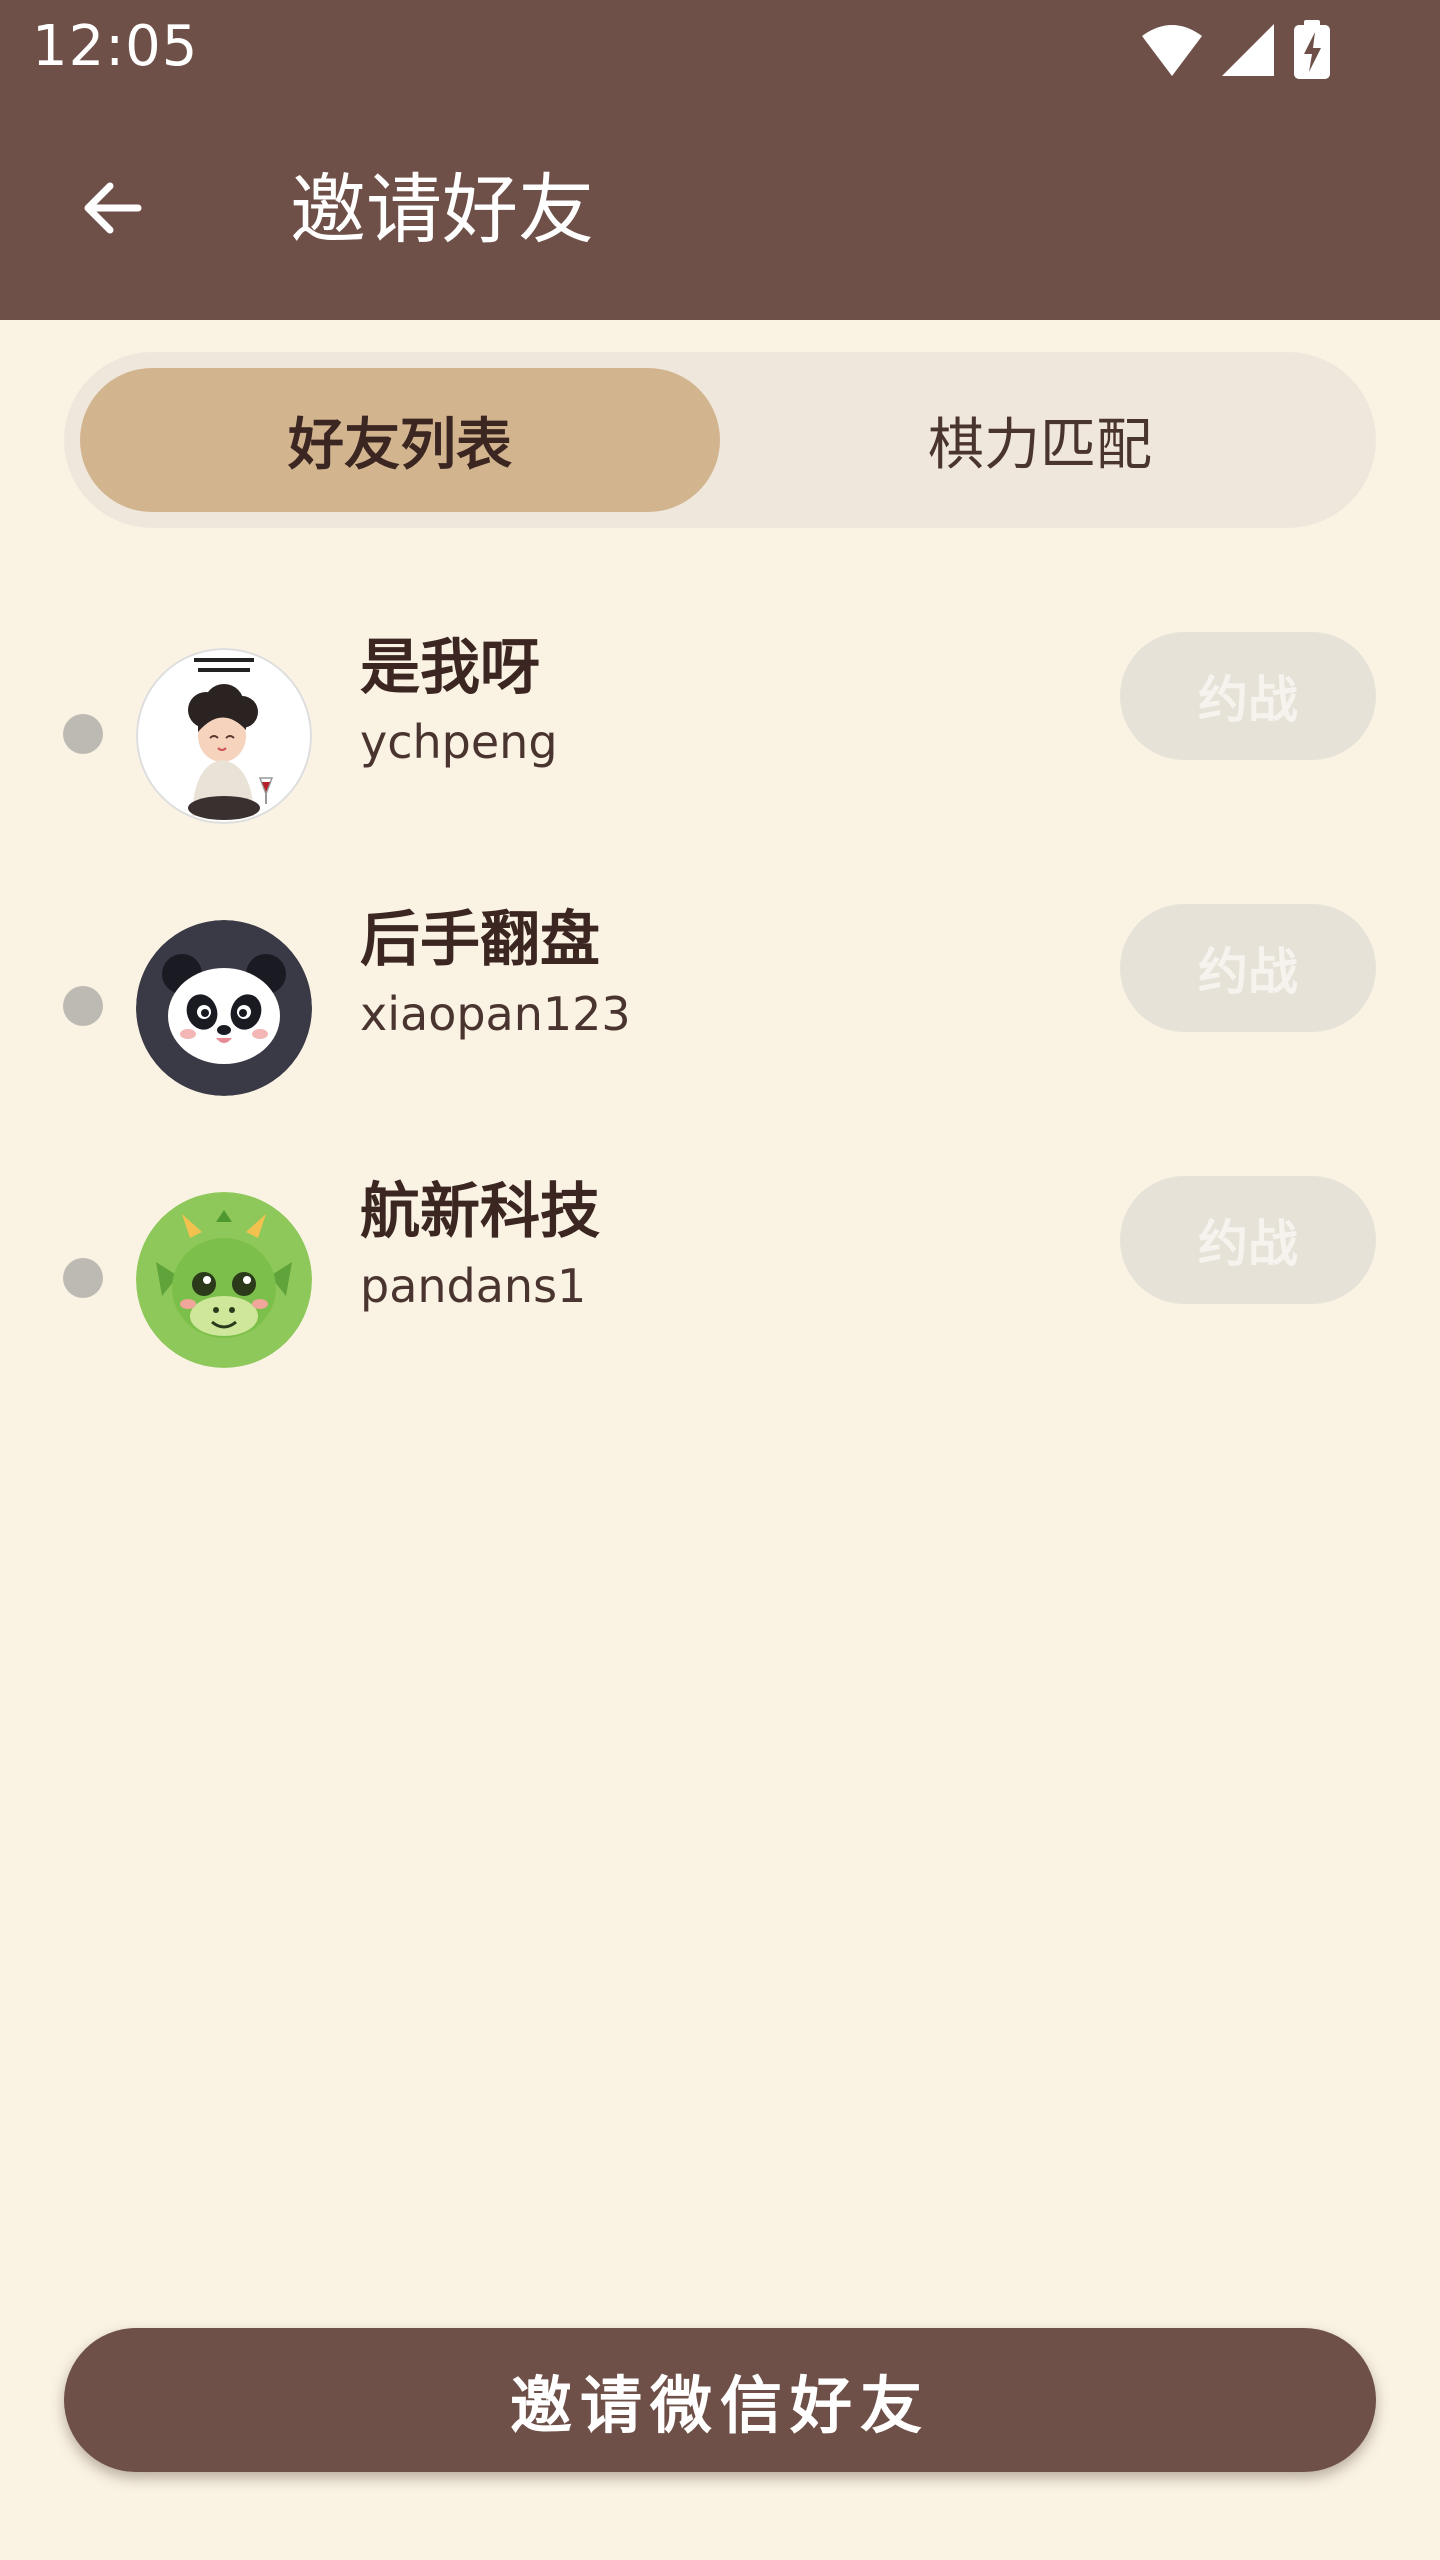  I want to click on friend-name: 是我呀, so click(450, 668).